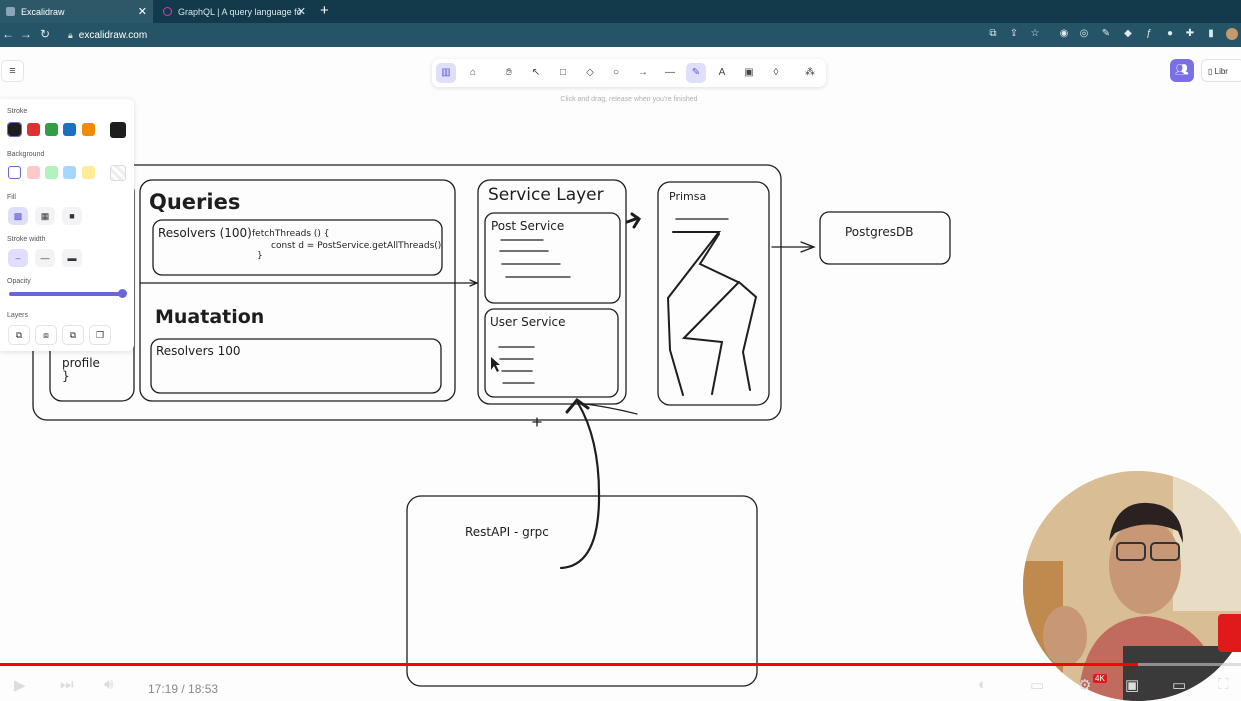  I want to click on tools-toolbar: ▥ ⌂ ✋︎ ↖ □ ◇ ○ → — ✎ A ▣ ◊ ⁂, so click(629, 73).